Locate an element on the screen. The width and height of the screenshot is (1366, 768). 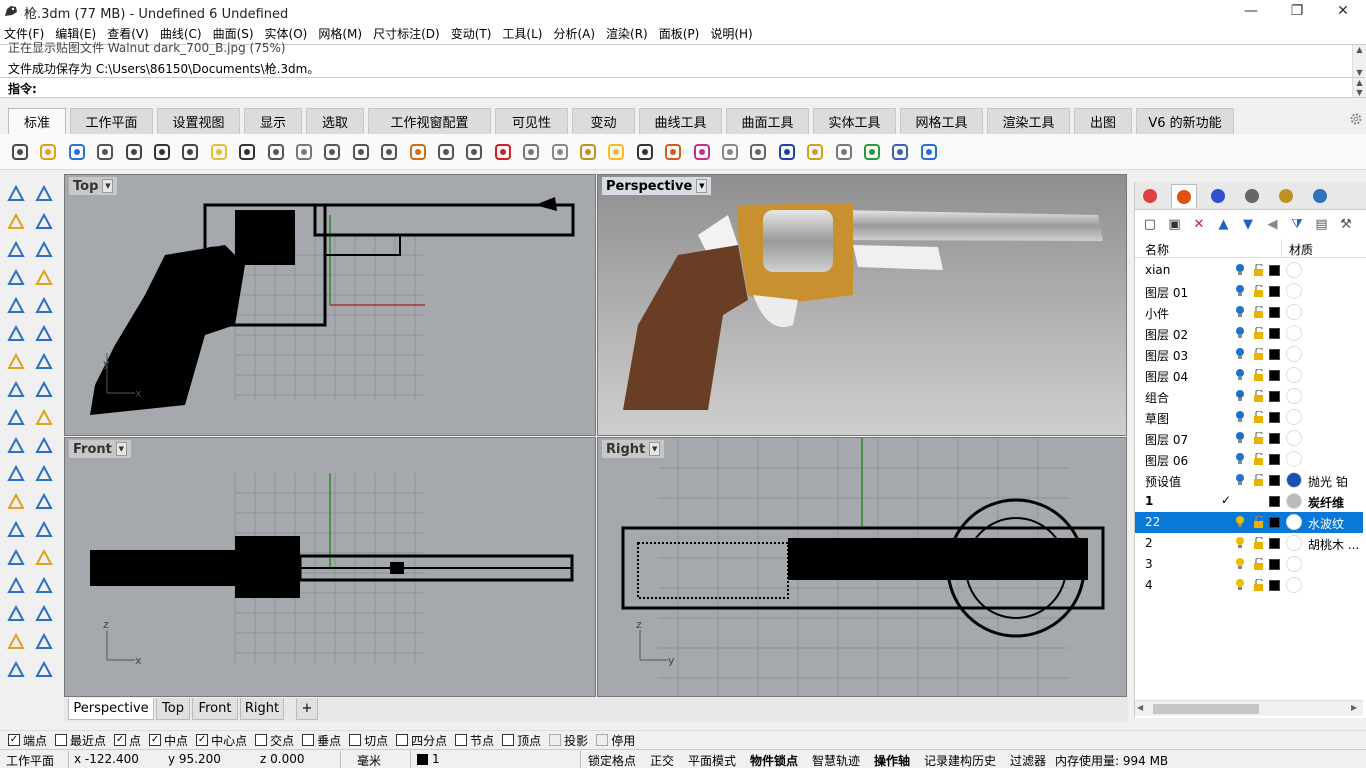
layer-row: 22 水波纹 is located at coordinates (1249, 522).